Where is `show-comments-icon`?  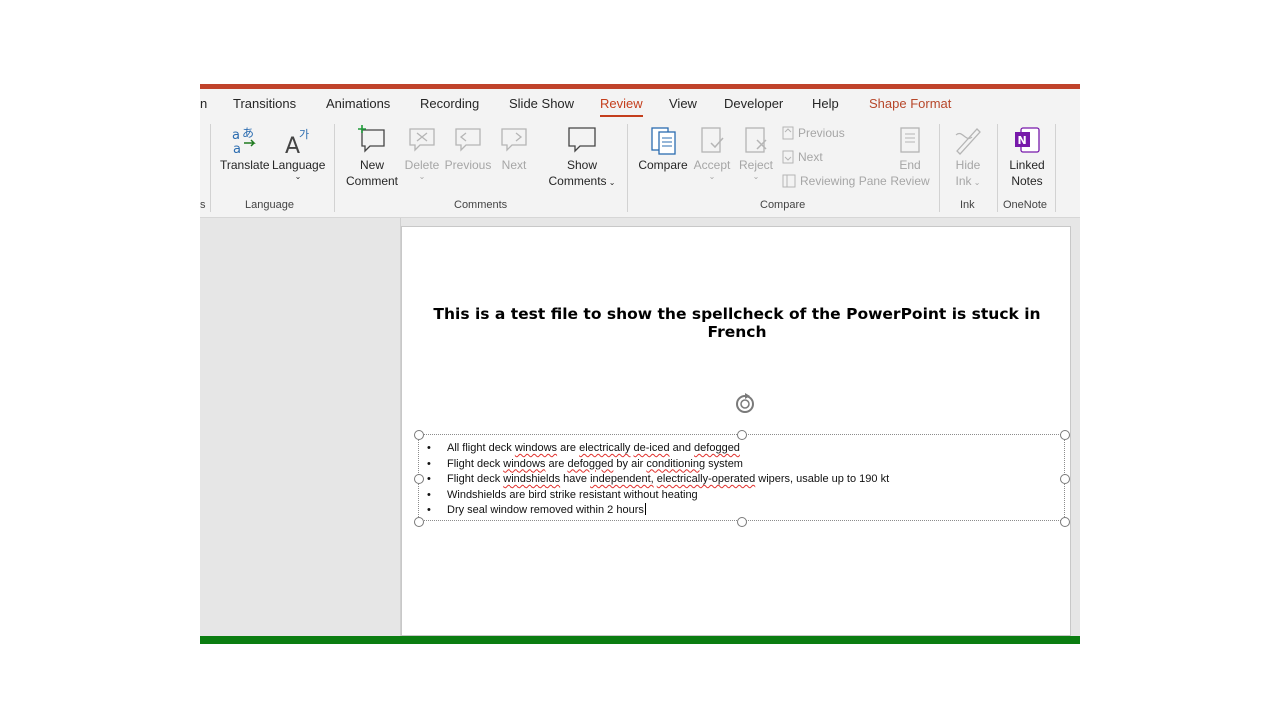 show-comments-icon is located at coordinates (582, 140).